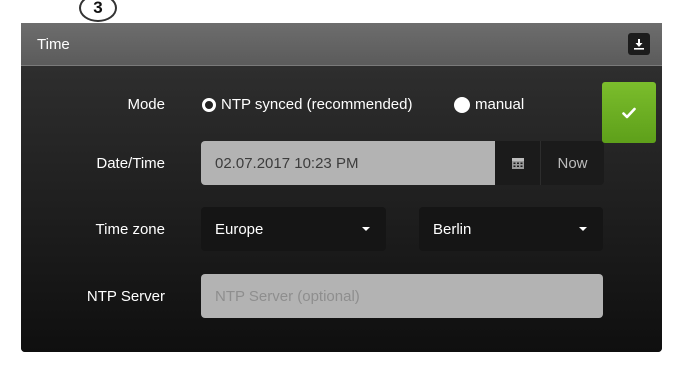 The image size is (681, 365). What do you see at coordinates (402, 296) in the screenshot?
I see `ntp-server-input: NTP Server (optional)` at bounding box center [402, 296].